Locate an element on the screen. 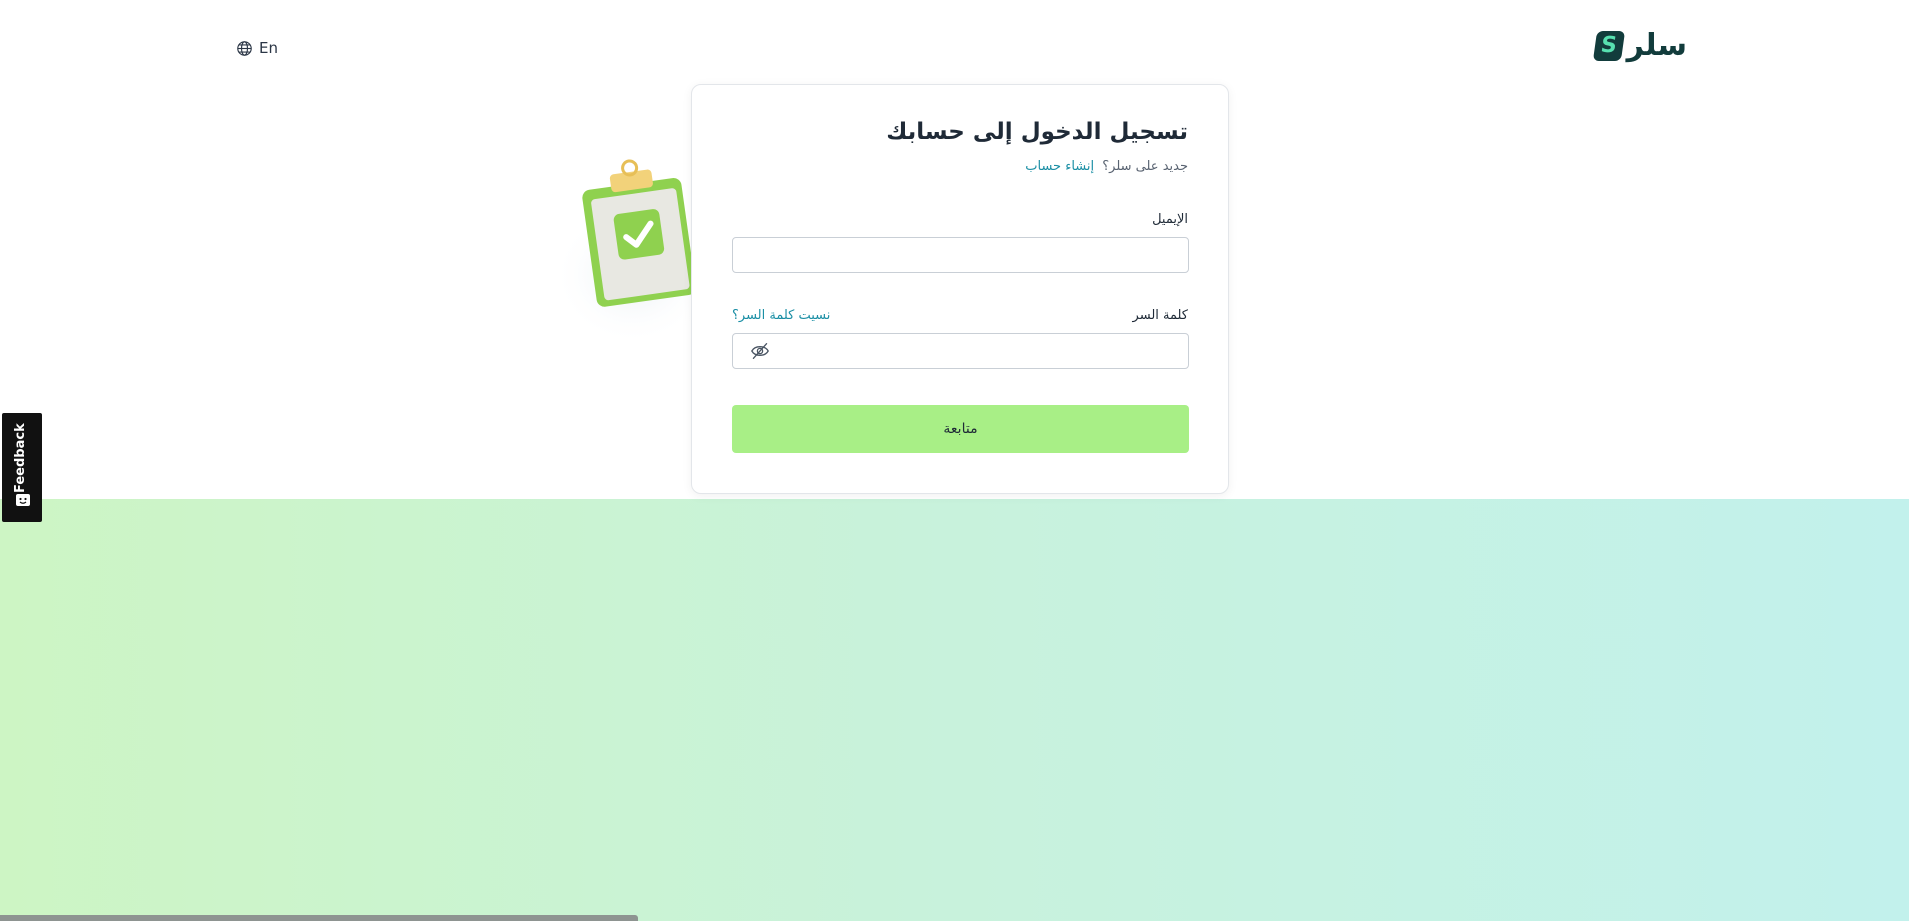  email-field is located at coordinates (960, 255).